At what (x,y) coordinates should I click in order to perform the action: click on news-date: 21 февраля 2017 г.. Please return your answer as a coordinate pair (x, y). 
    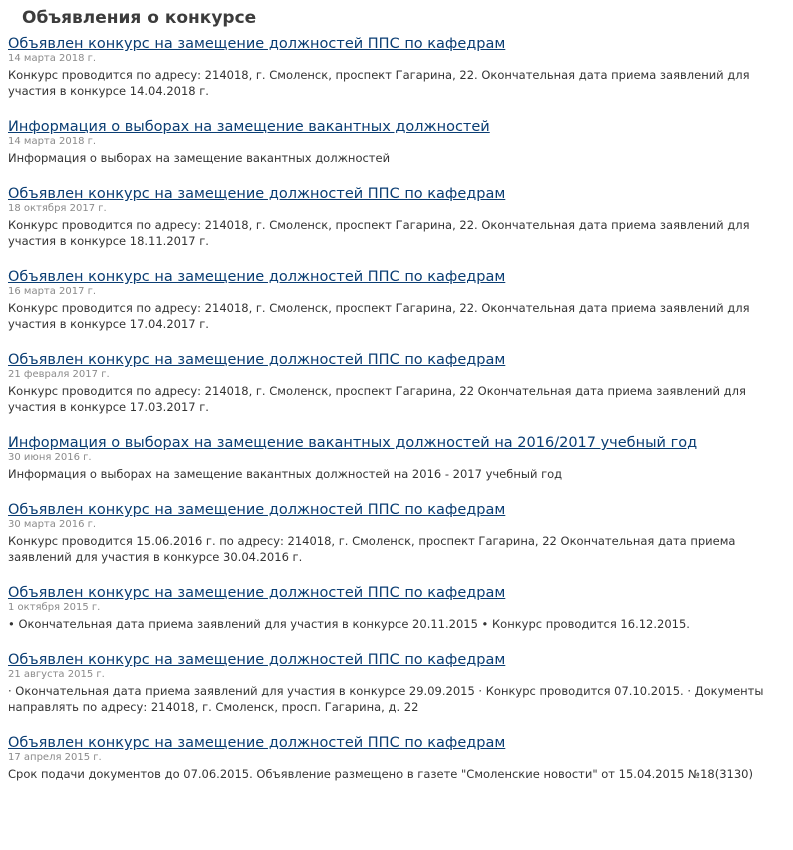
    Looking at the image, I should click on (59, 374).